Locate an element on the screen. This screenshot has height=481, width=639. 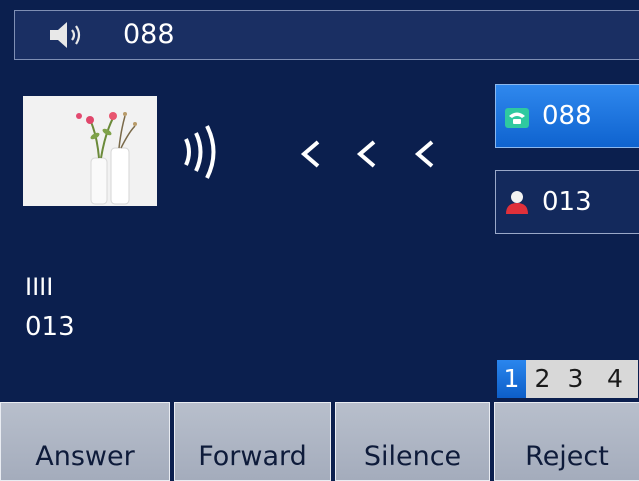
line-key-2-label: 013 is located at coordinates (567, 202).